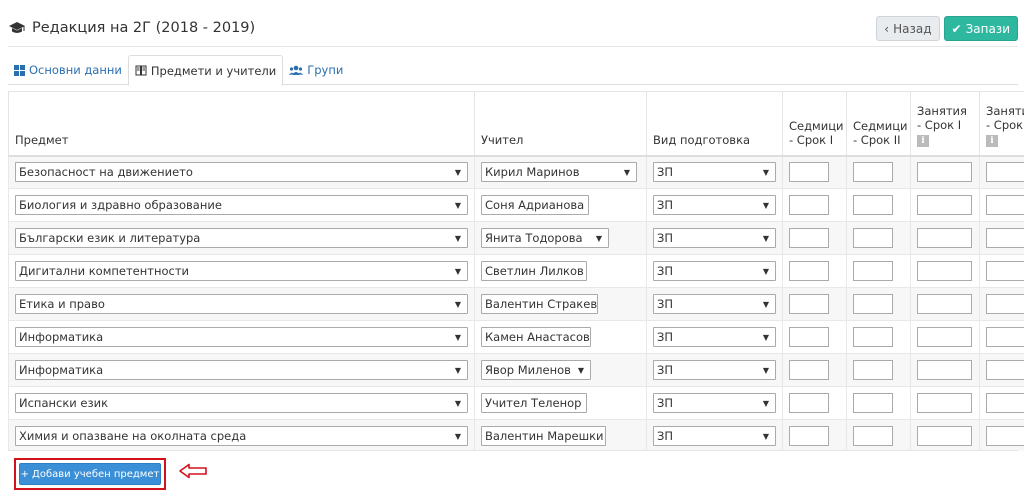  What do you see at coordinates (241, 172) in the screenshot?
I see `subject-select: Безопасност на движението ▼` at bounding box center [241, 172].